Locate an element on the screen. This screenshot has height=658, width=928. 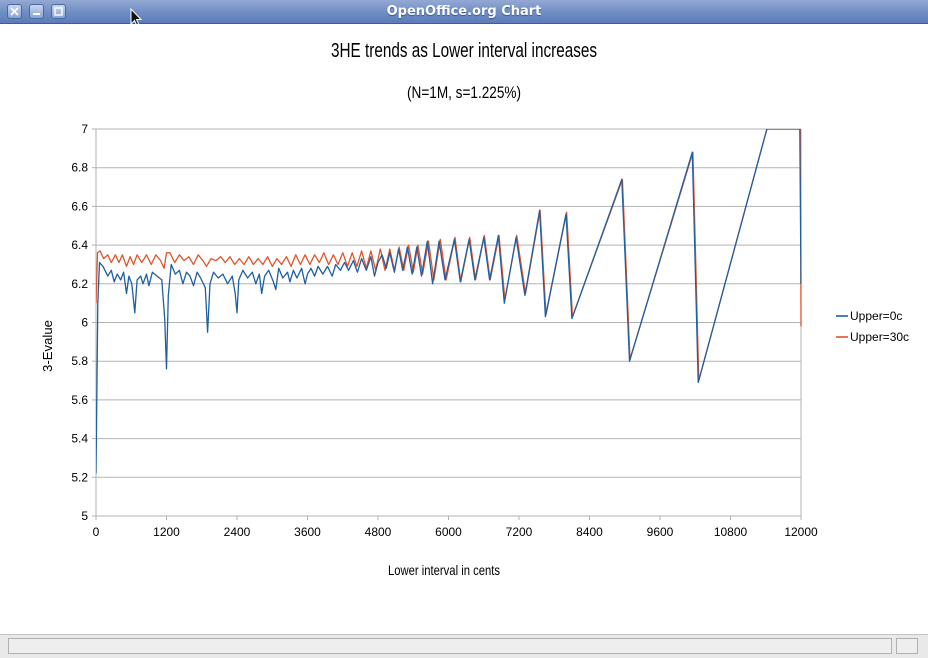
status-bar is located at coordinates (464, 646).